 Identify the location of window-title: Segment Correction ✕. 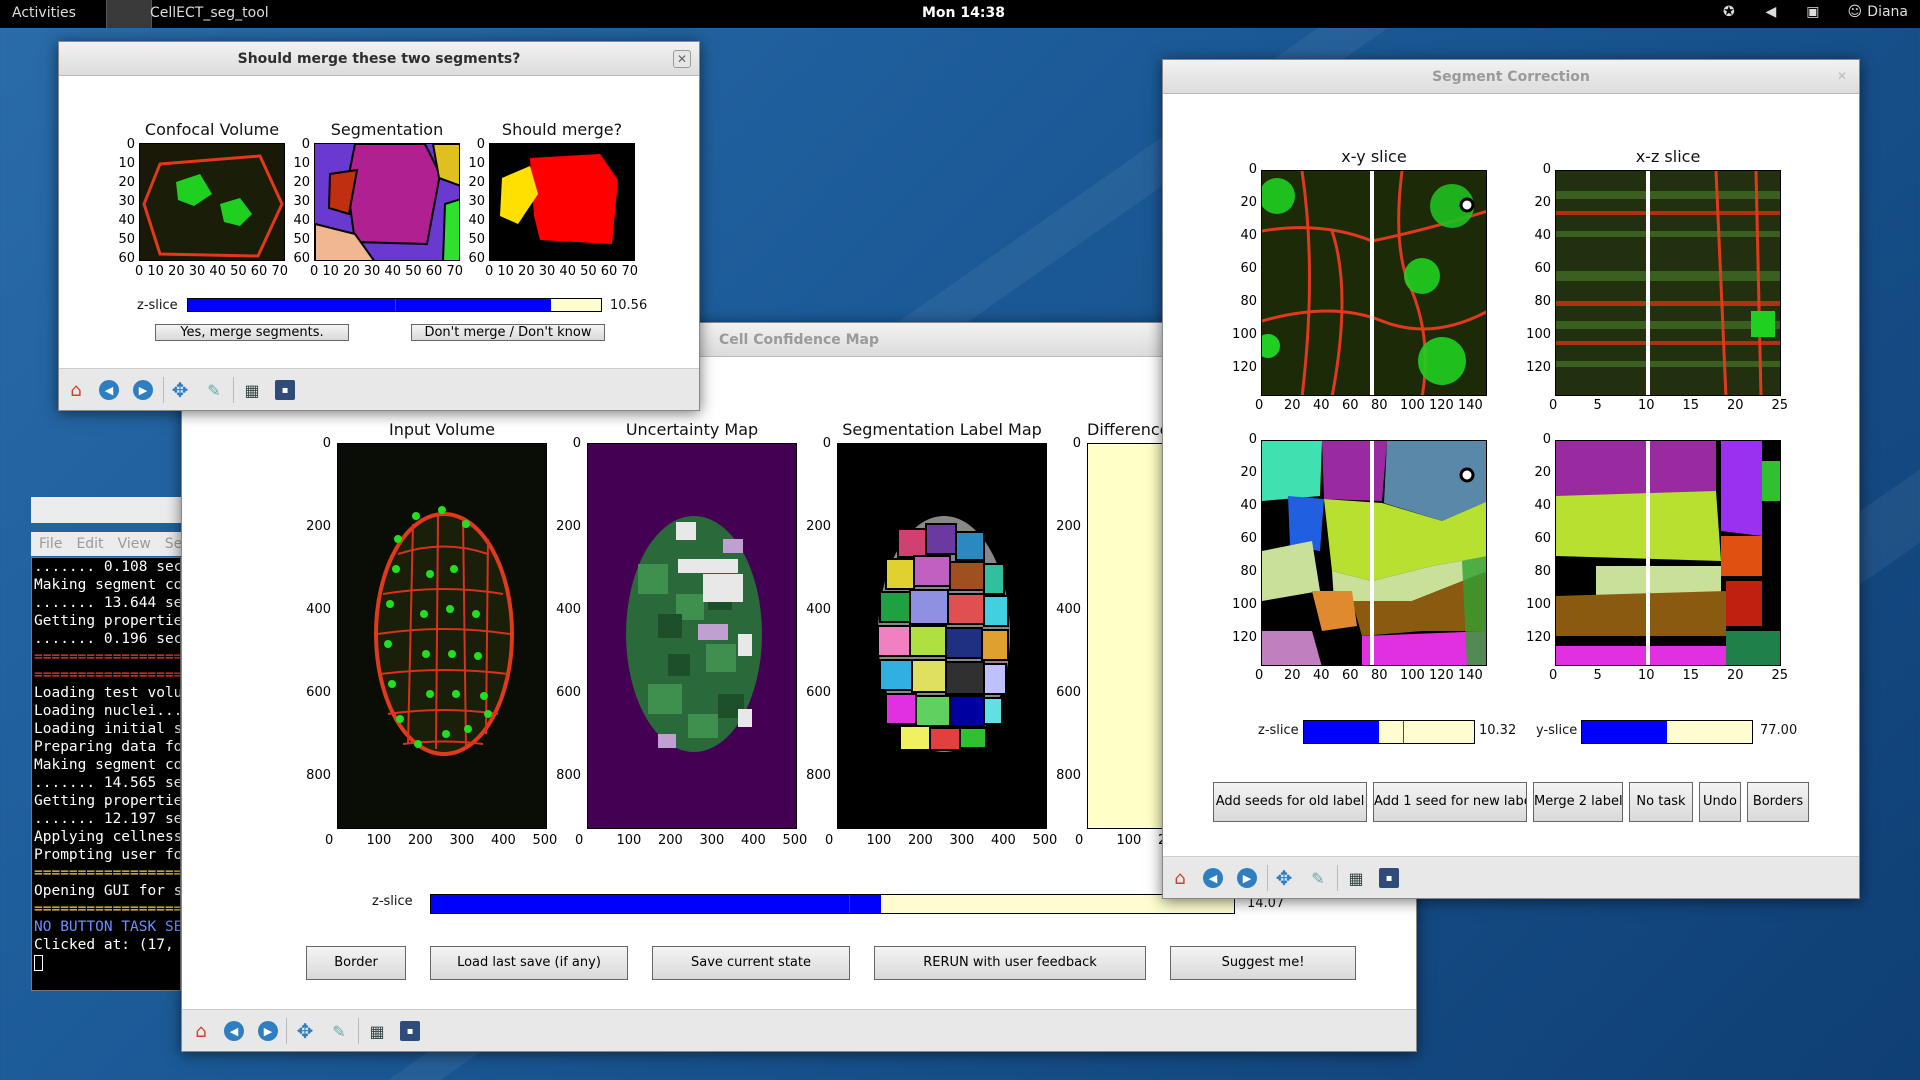
(1511, 77).